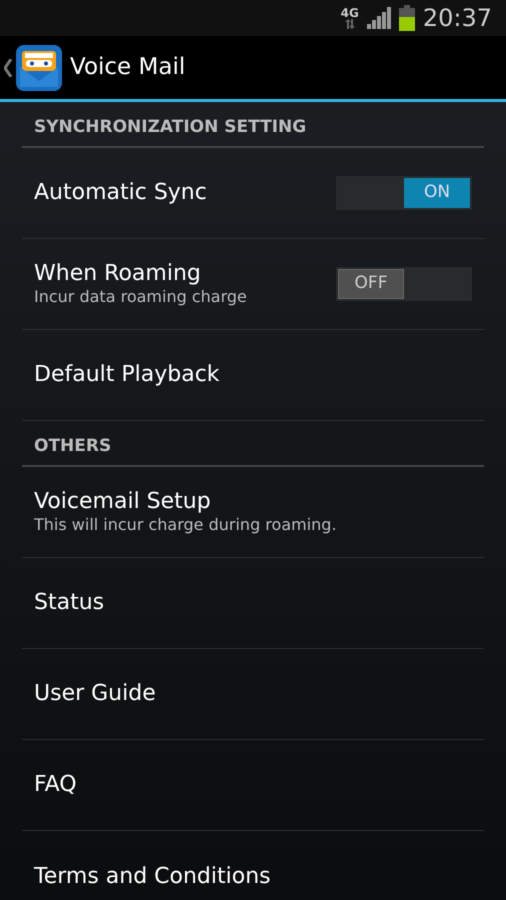 The width and height of the screenshot is (506, 900). I want to click on setting-title: Terms and Conditions, so click(152, 876).